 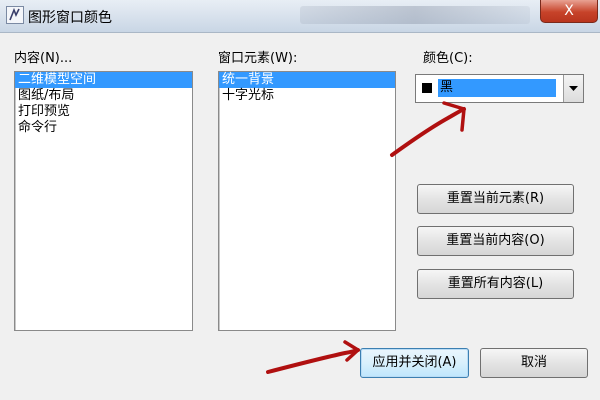 I want to click on restore-current-element-button: 重置当前元素(R), so click(x=495, y=199).